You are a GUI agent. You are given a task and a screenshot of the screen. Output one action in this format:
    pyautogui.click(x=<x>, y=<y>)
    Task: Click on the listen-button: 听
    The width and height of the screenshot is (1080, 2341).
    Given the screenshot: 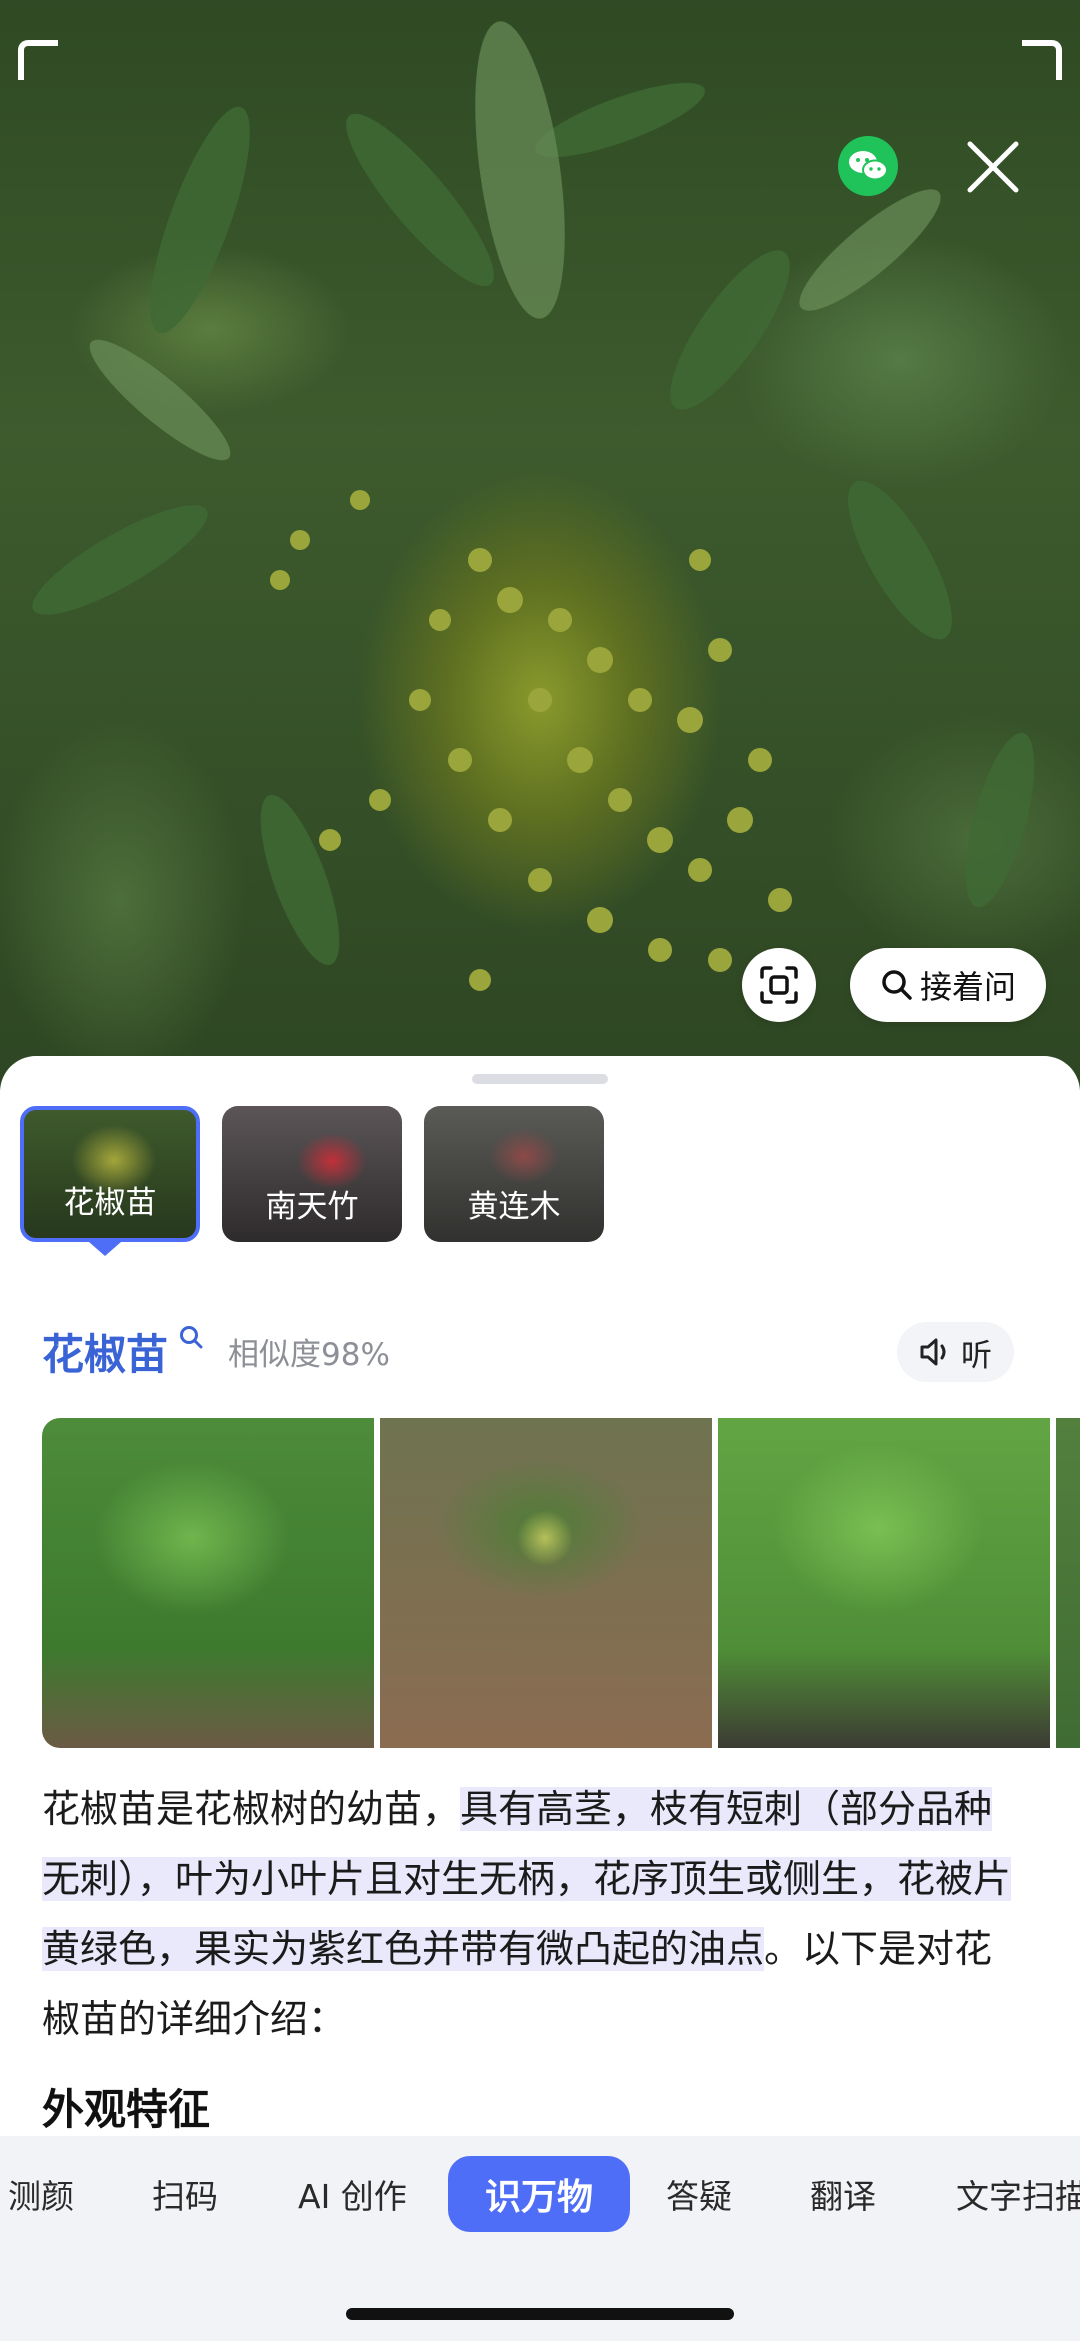 What is the action you would take?
    pyautogui.click(x=955, y=1352)
    